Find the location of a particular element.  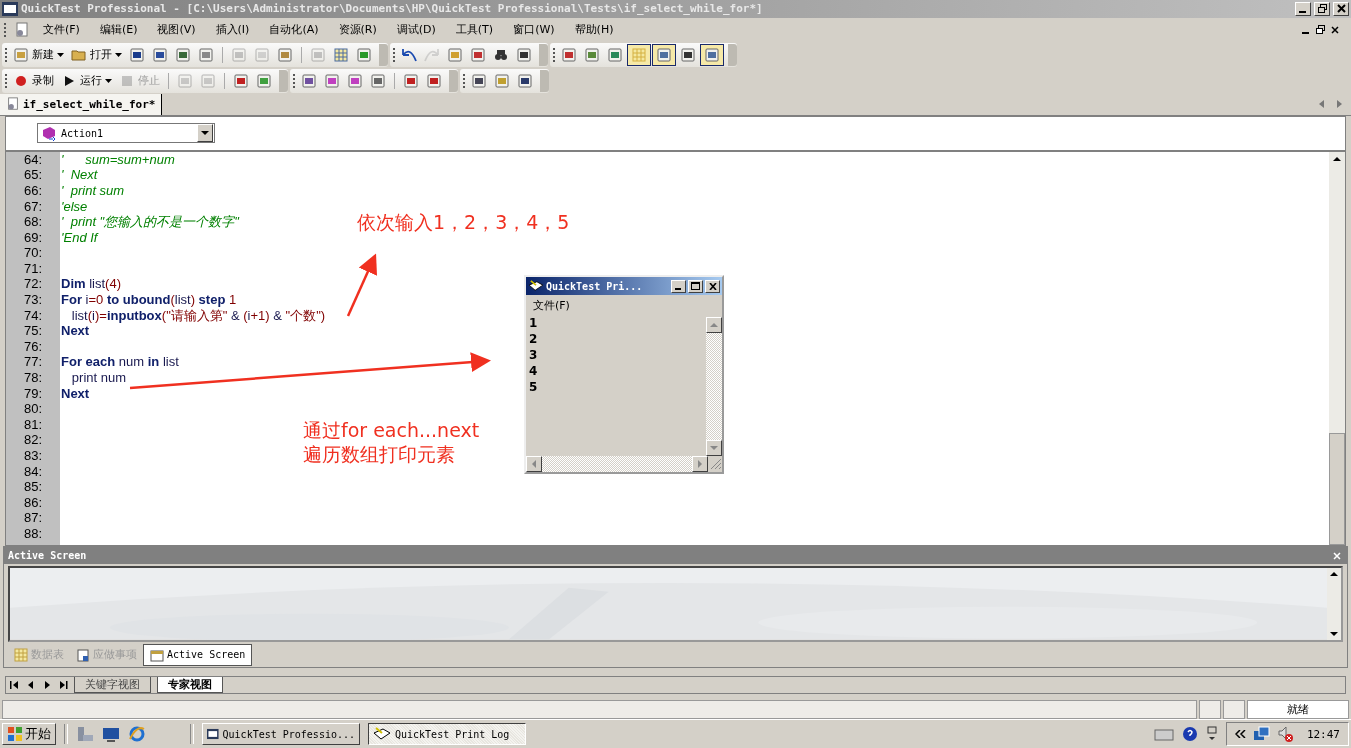

network-icon is located at coordinates (1261, 734).